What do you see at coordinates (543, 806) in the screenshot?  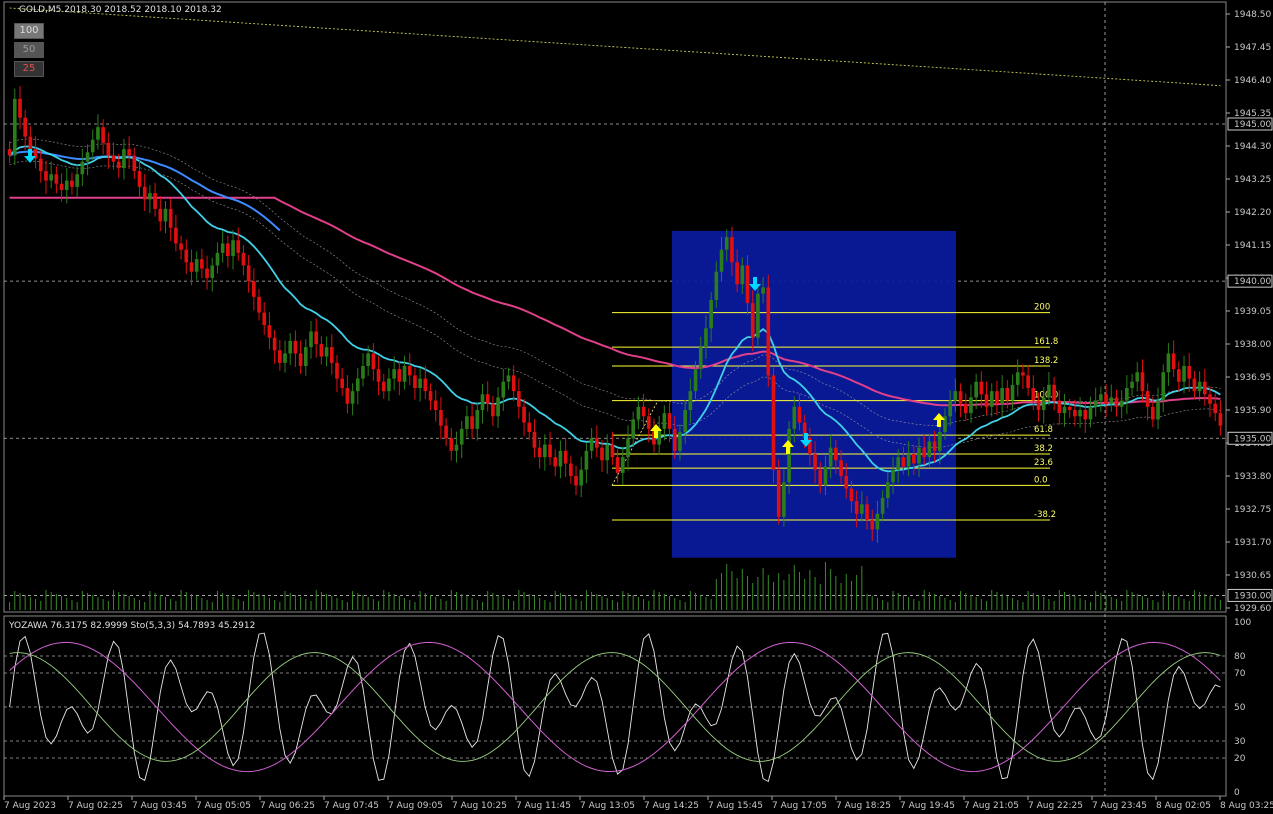 I see `time-axis-label: 7 Aug 11:45` at bounding box center [543, 806].